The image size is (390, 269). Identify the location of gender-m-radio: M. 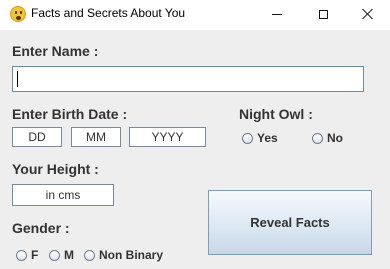
(61, 255).